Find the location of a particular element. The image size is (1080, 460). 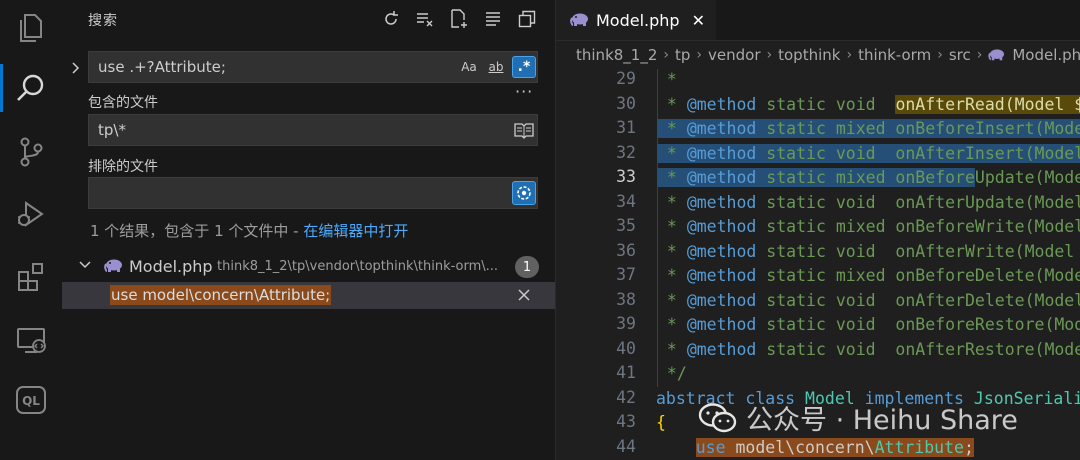

activity-bar: QL is located at coordinates (31, 230).